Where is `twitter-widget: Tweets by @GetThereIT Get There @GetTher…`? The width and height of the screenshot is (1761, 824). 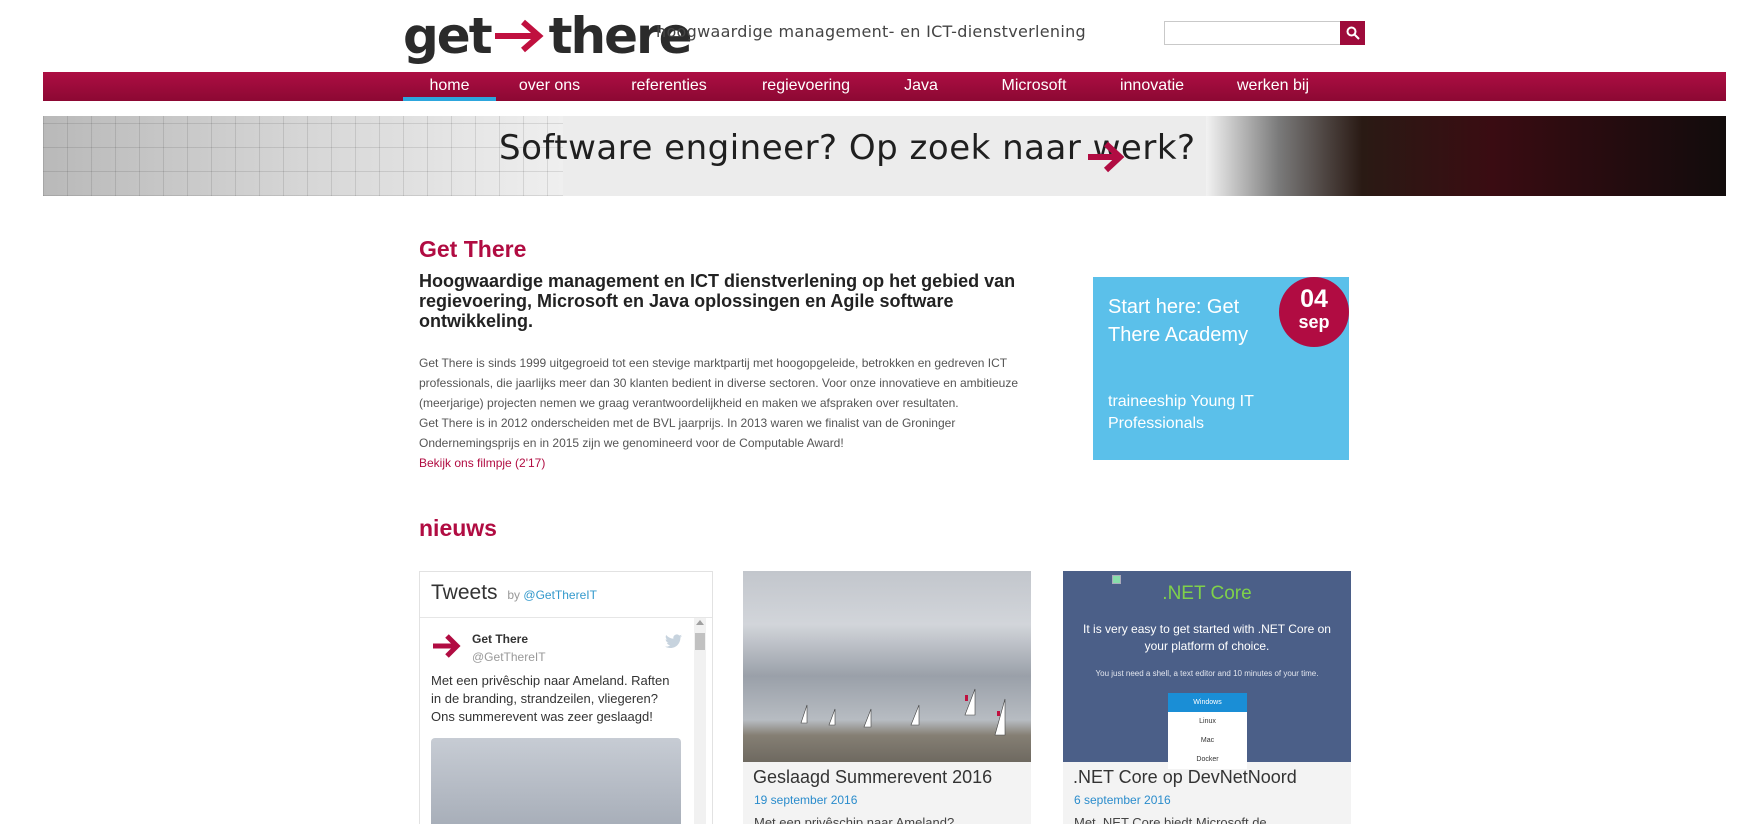 twitter-widget: Tweets by @GetThereIT Get There @GetTher… is located at coordinates (566, 697).